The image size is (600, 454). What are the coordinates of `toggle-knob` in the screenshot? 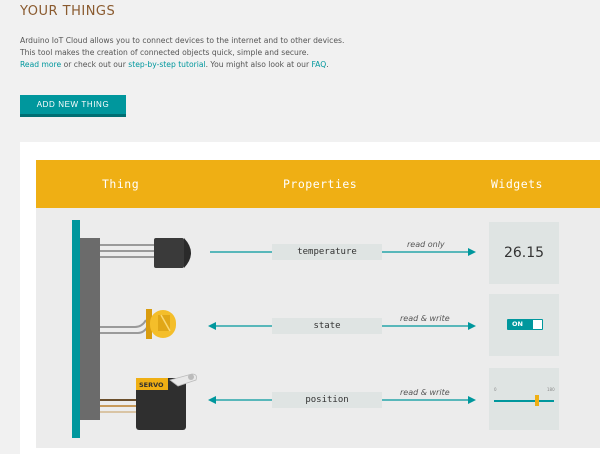 It's located at (537, 324).